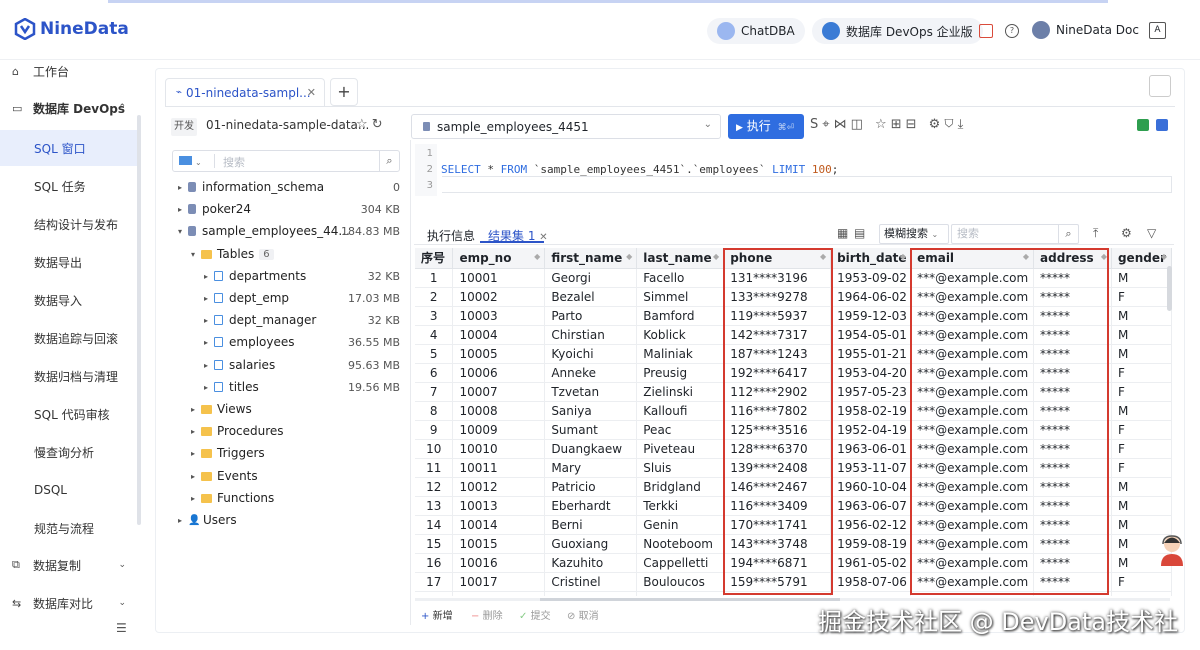 The width and height of the screenshot is (1200, 650). What do you see at coordinates (139, 320) in the screenshot?
I see `sidebar-scrollbar` at bounding box center [139, 320].